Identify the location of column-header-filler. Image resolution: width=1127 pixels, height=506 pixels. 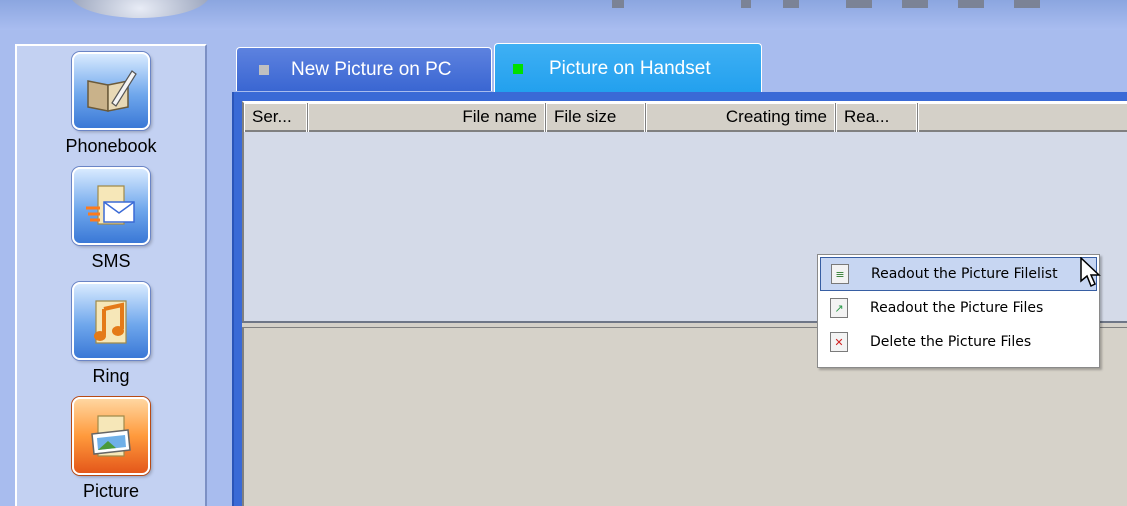
(1022, 117).